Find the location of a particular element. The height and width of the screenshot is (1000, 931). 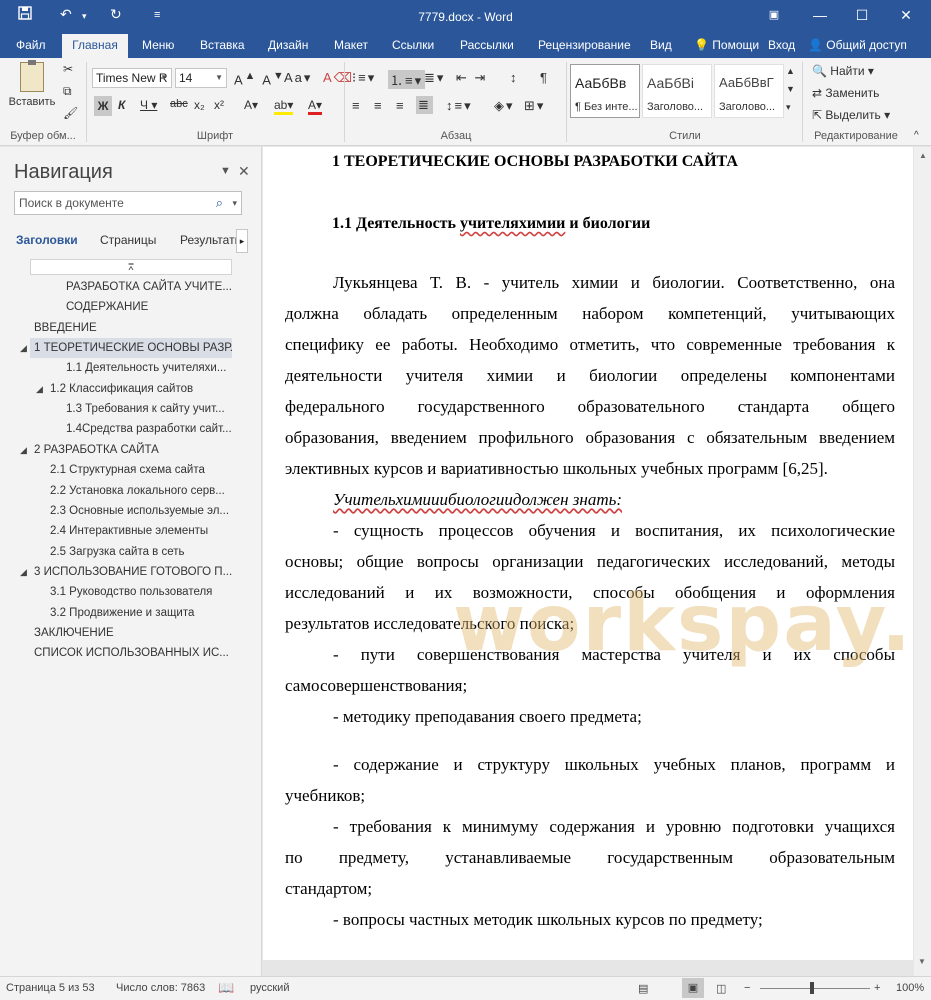

tab-view: Вид is located at coordinates (661, 46).